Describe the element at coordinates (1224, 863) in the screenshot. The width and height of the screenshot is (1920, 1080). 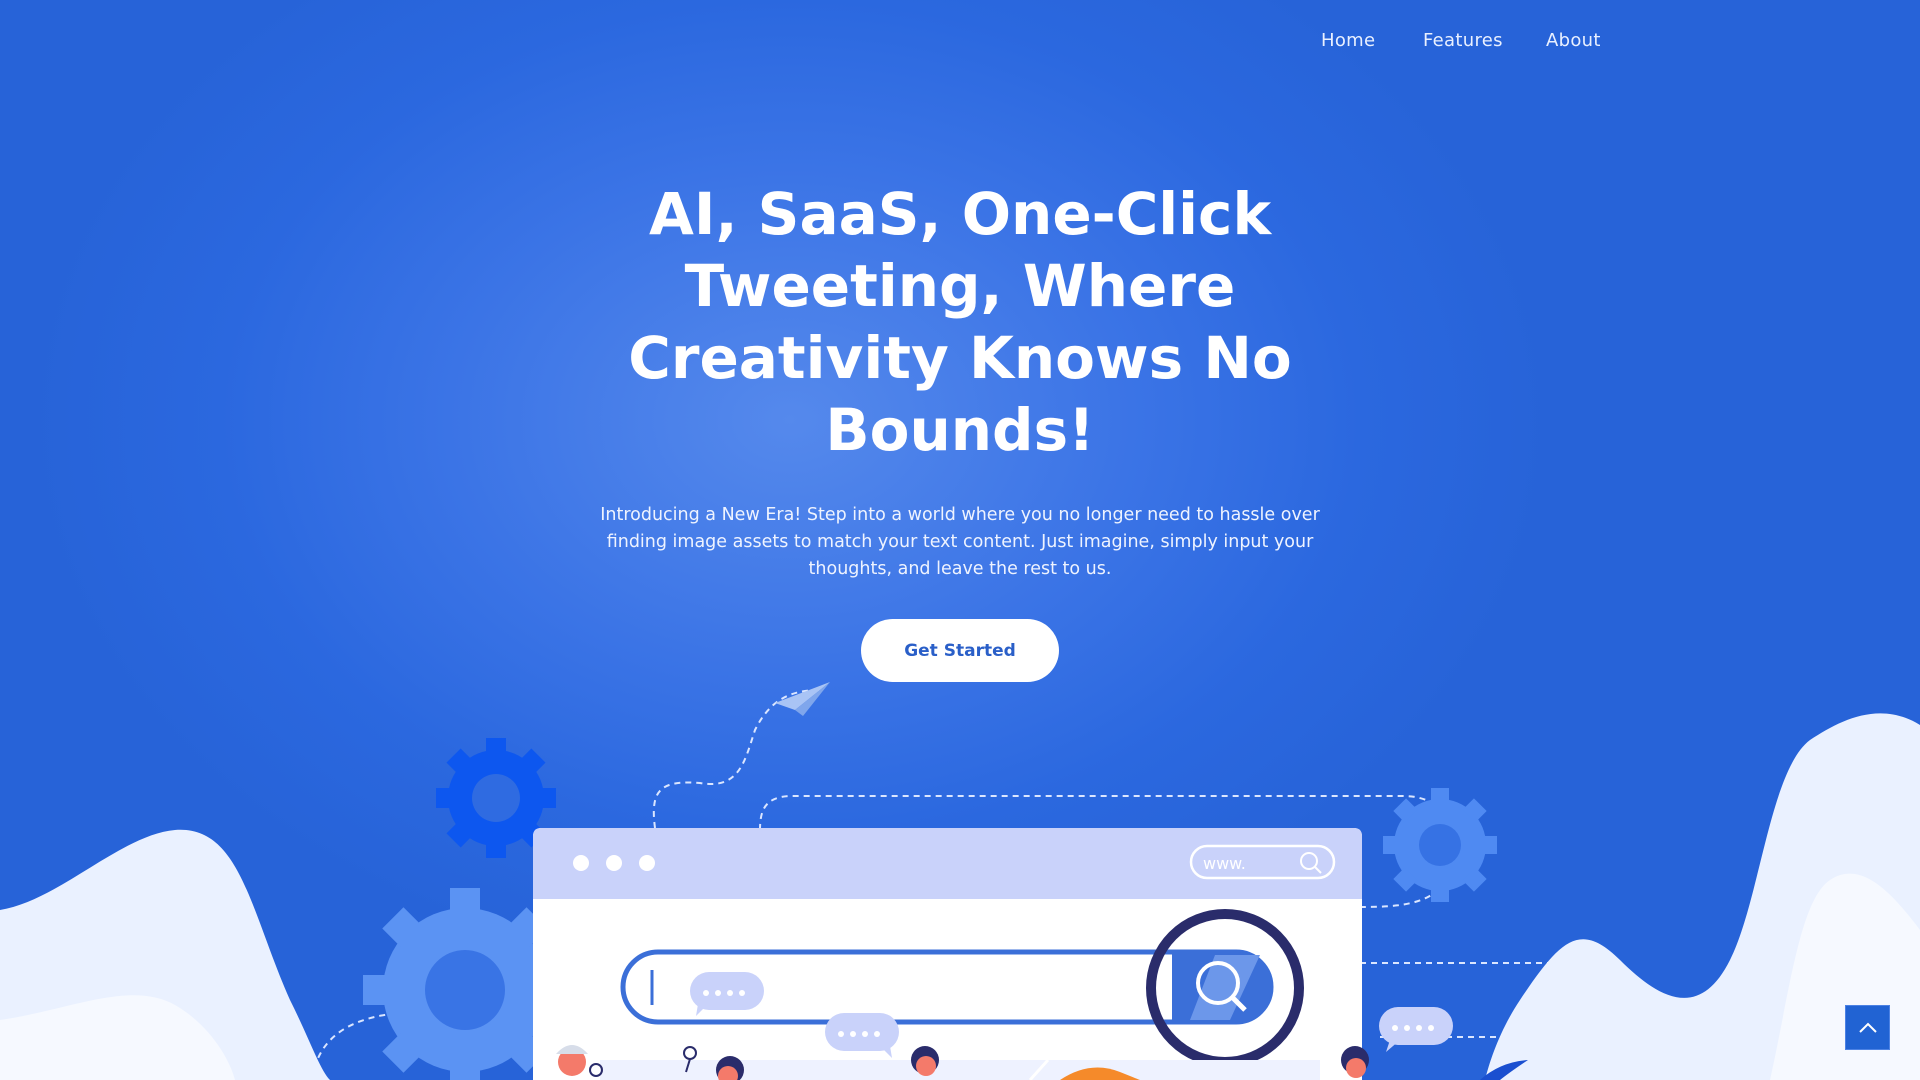
I see `browser-url-text: www.` at that location.